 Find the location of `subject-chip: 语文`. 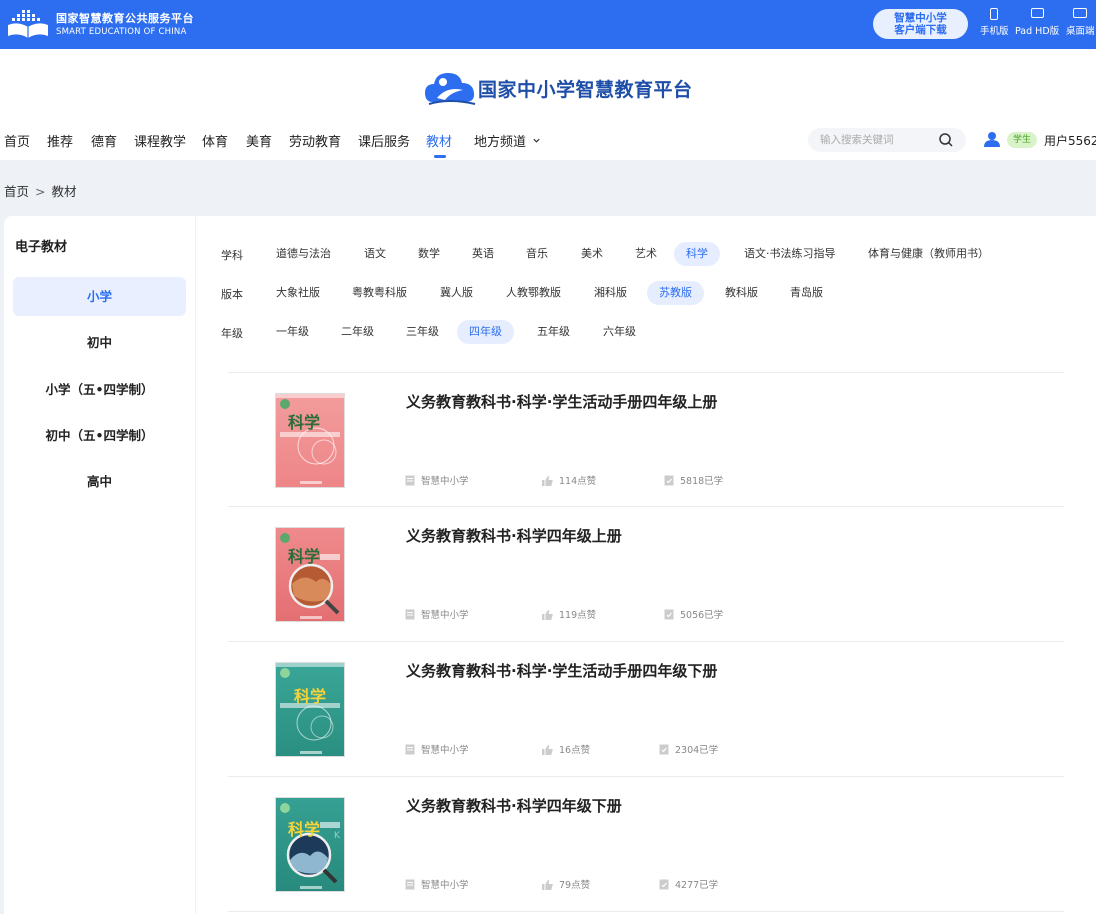

subject-chip: 语文 is located at coordinates (375, 254).